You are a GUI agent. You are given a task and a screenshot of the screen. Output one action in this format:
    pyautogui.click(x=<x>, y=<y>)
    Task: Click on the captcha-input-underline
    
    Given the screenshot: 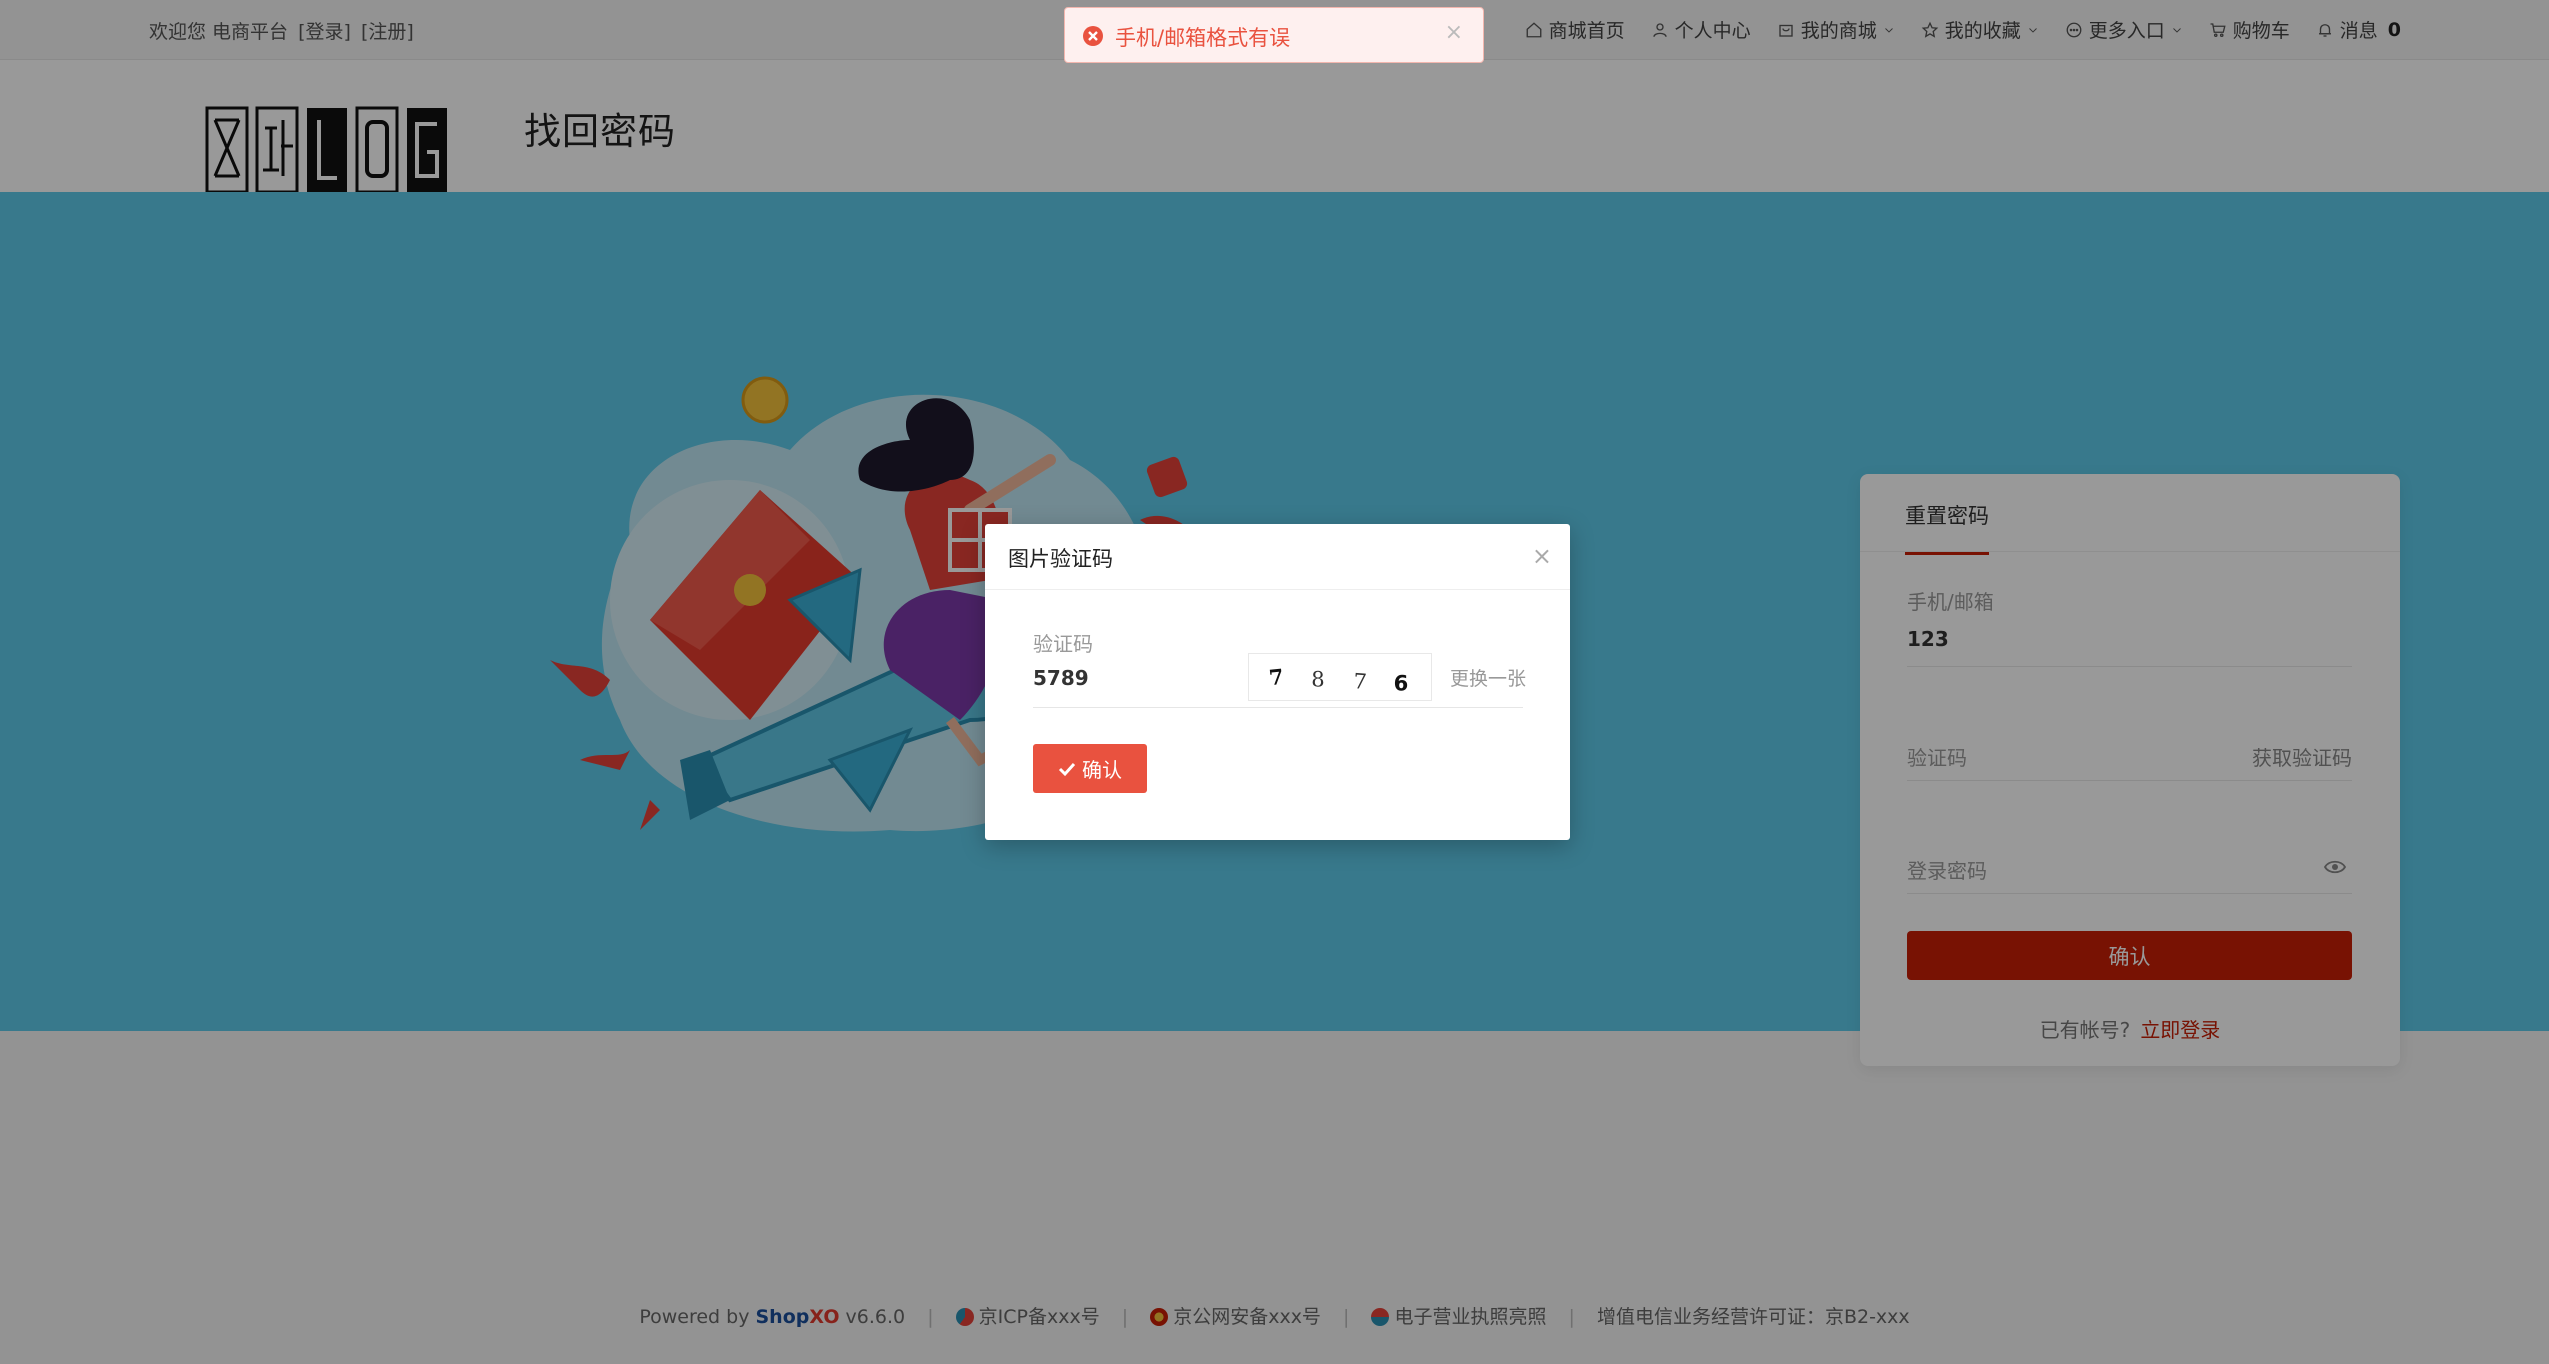 What is the action you would take?
    pyautogui.click(x=1278, y=707)
    